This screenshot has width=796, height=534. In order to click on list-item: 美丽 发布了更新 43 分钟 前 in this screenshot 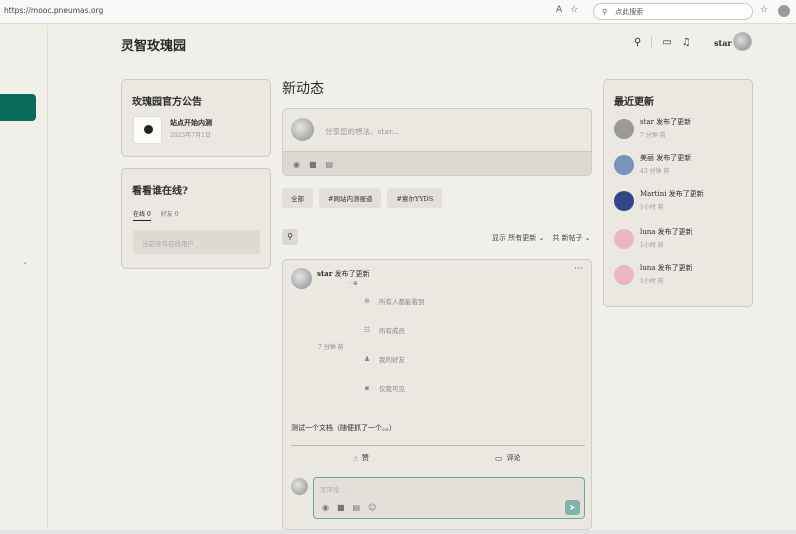, I will do `click(652, 164)`.